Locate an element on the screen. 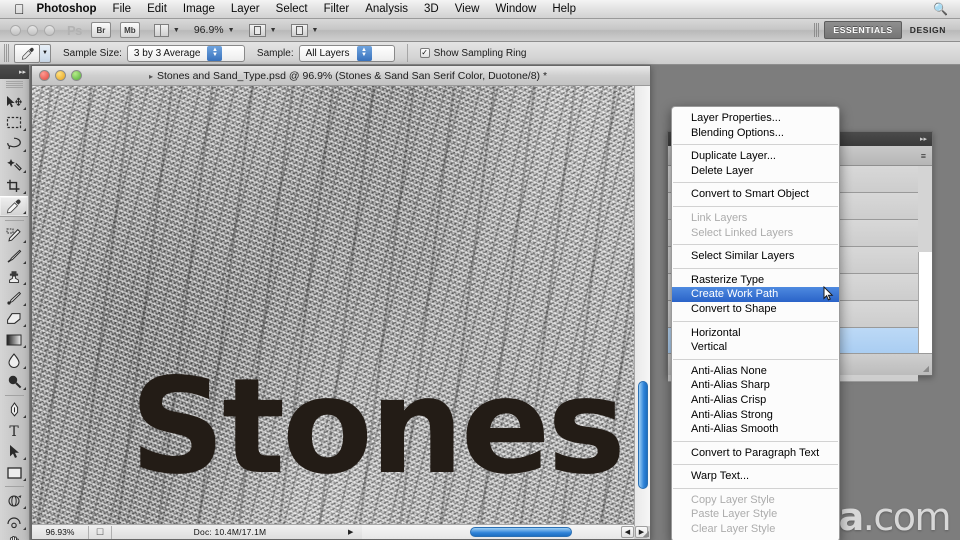  menu-app-name: Photoshop is located at coordinates (67, 9).